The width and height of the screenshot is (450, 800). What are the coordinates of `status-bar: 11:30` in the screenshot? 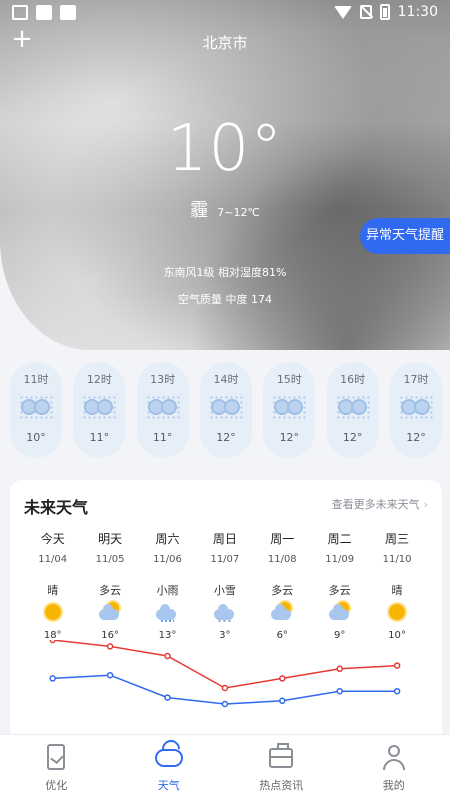 It's located at (225, 13).